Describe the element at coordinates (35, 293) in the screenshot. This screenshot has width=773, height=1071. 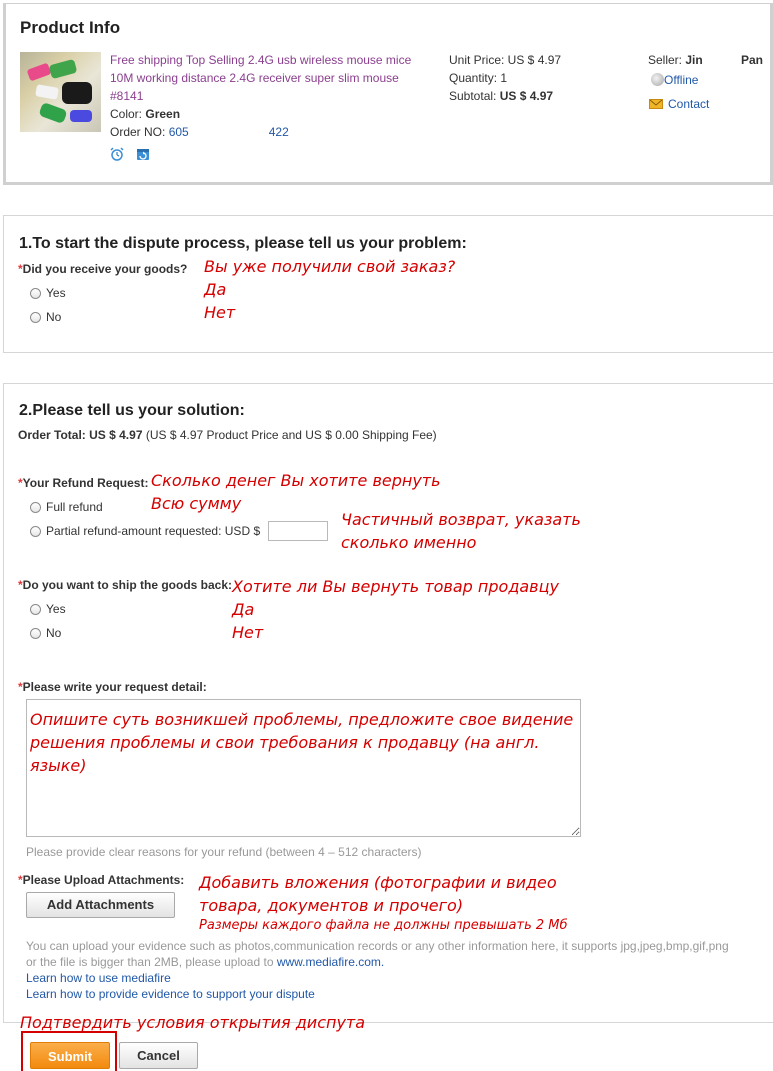
I see `received-yes-radio` at that location.